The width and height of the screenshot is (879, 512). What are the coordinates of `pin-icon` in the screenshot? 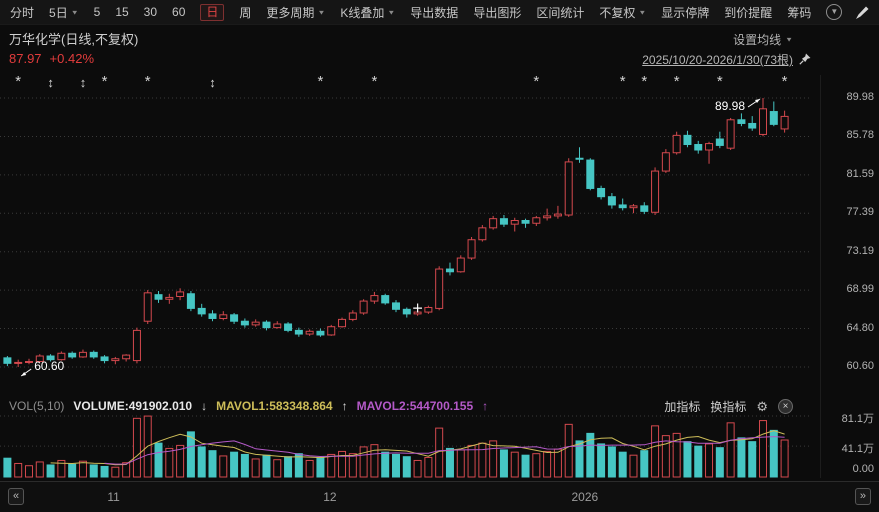 It's located at (805, 61).